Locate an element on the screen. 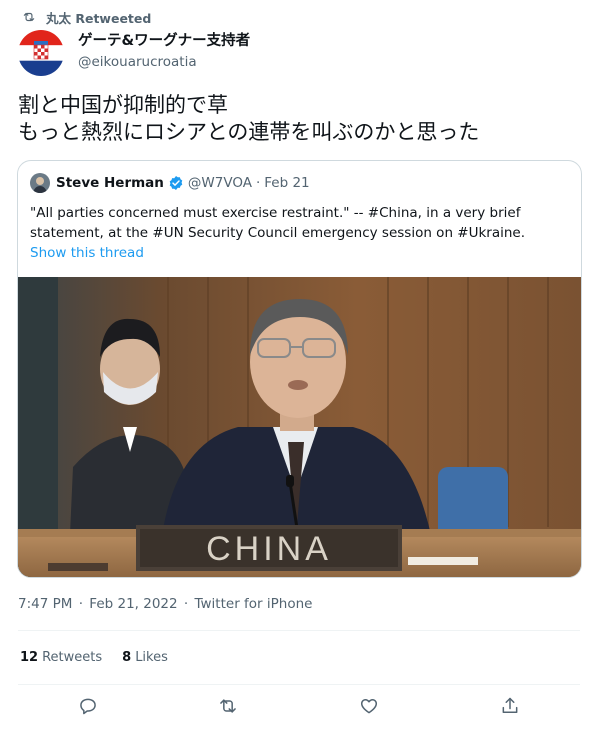 Image resolution: width=598 pixels, height=732 pixels. heart-icon is located at coordinates (369, 706).